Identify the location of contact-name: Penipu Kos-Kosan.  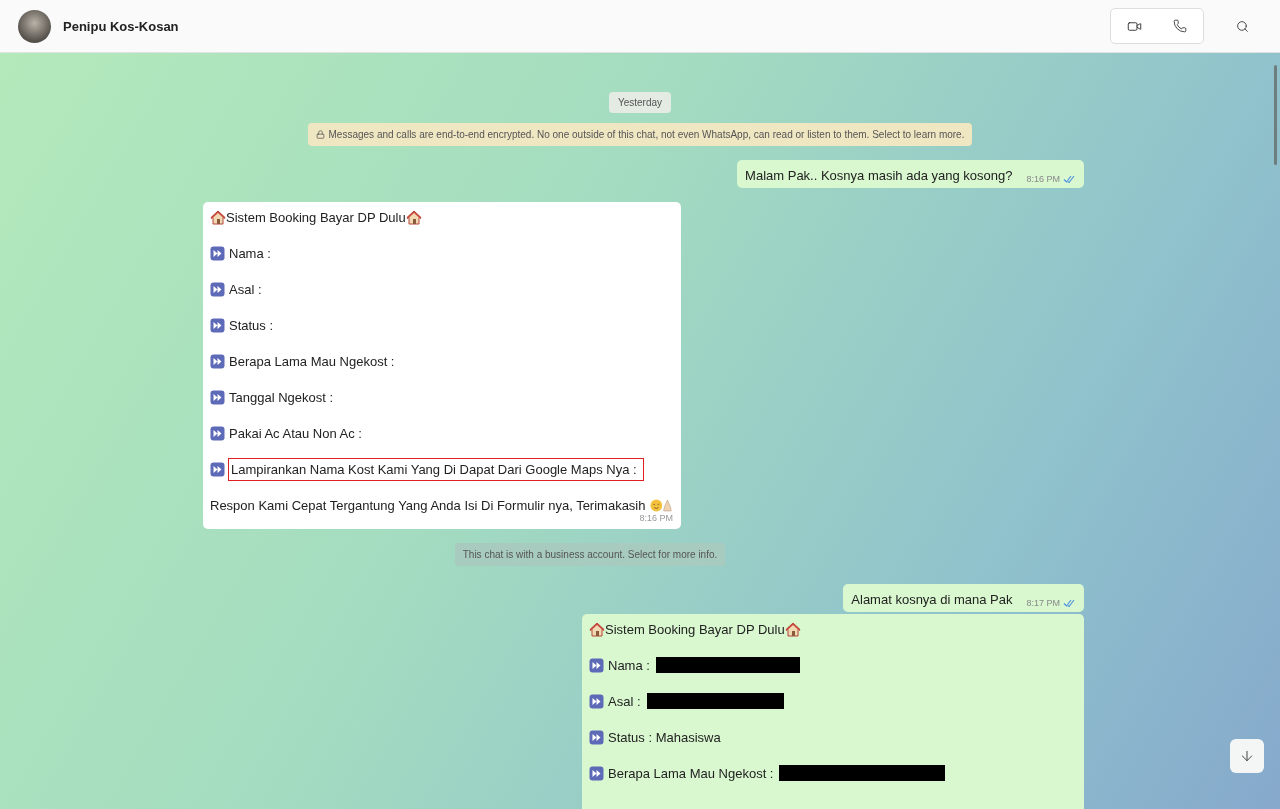
(121, 26).